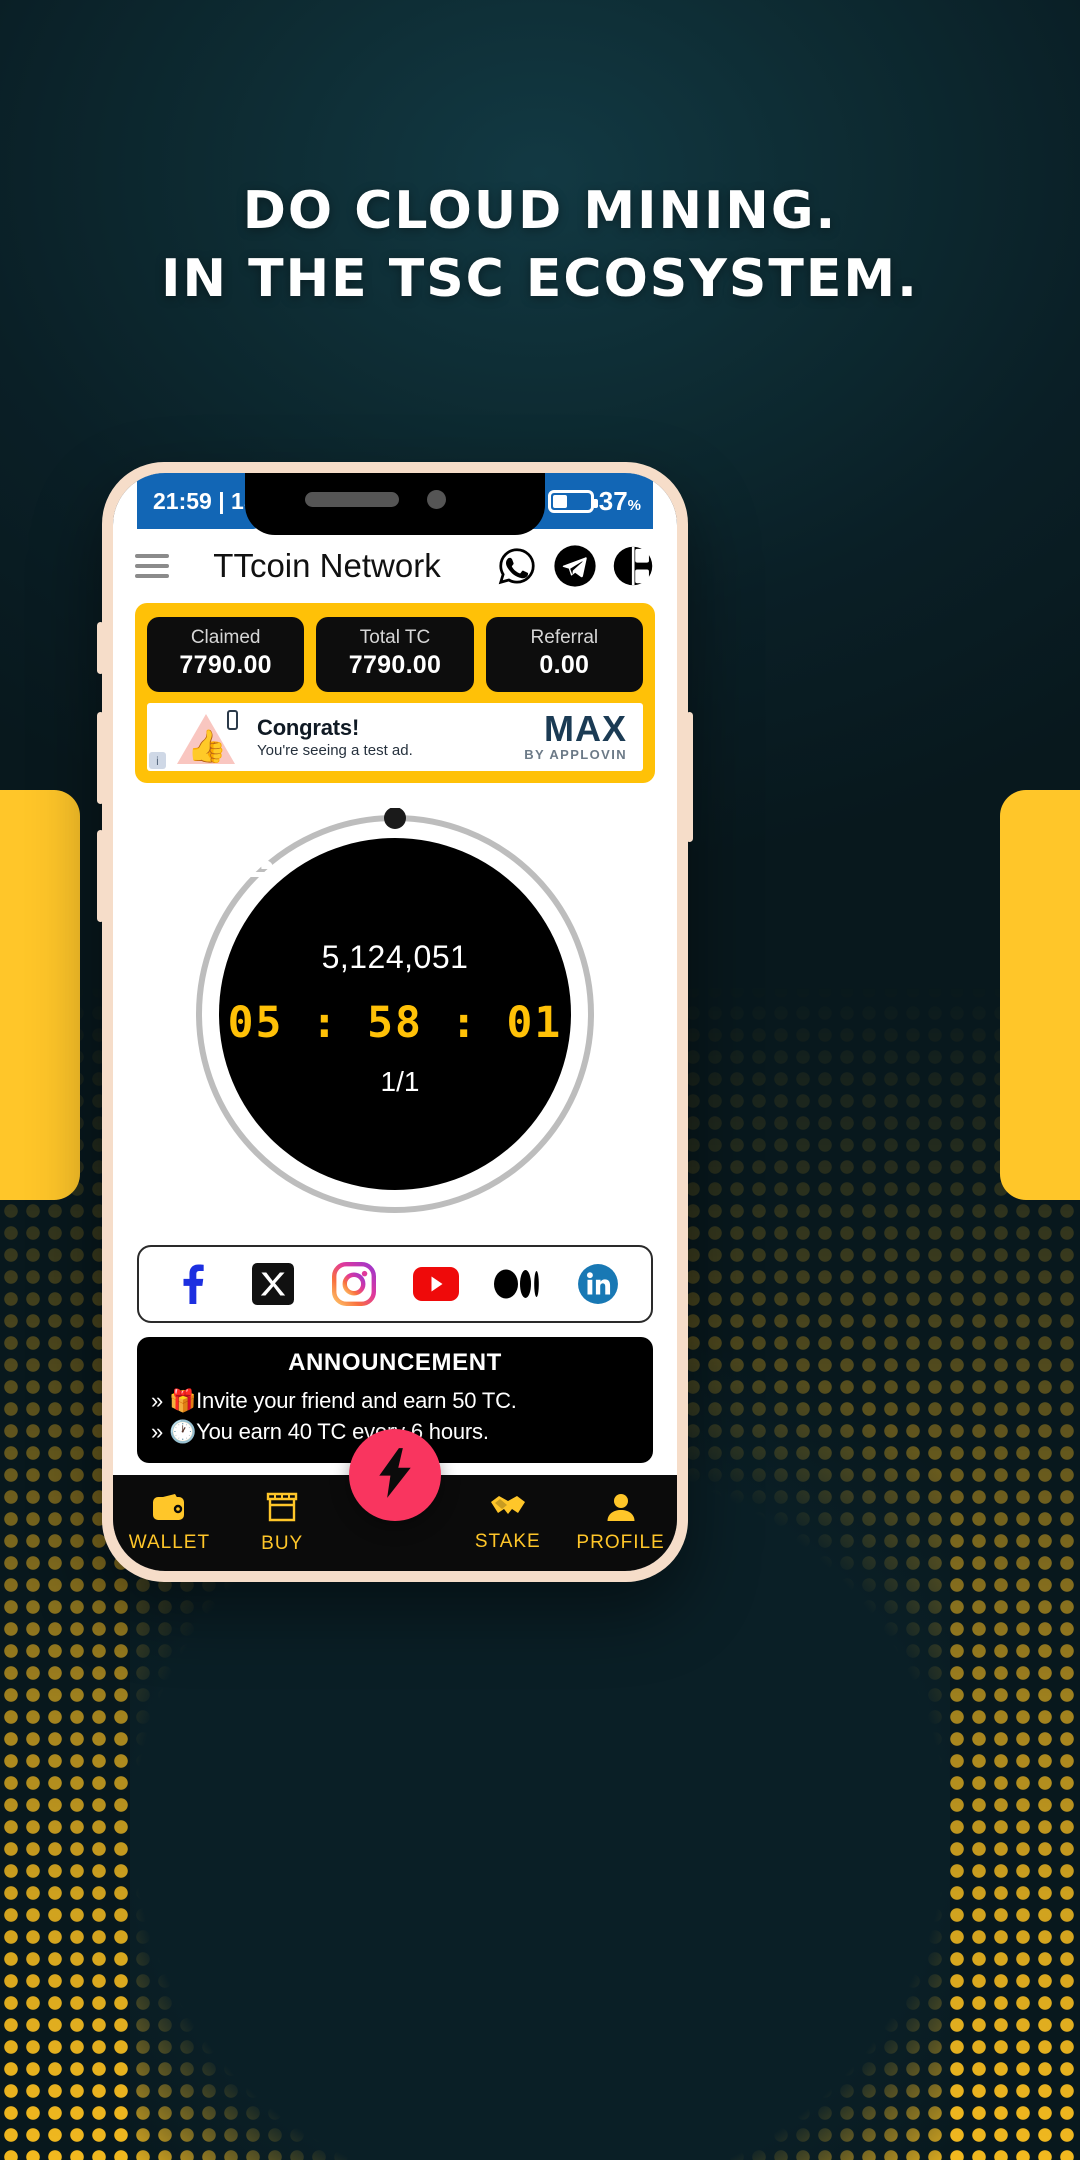  Describe the element at coordinates (575, 754) in the screenshot. I see `ad-brand-sub: BY APPLOVIN` at that location.